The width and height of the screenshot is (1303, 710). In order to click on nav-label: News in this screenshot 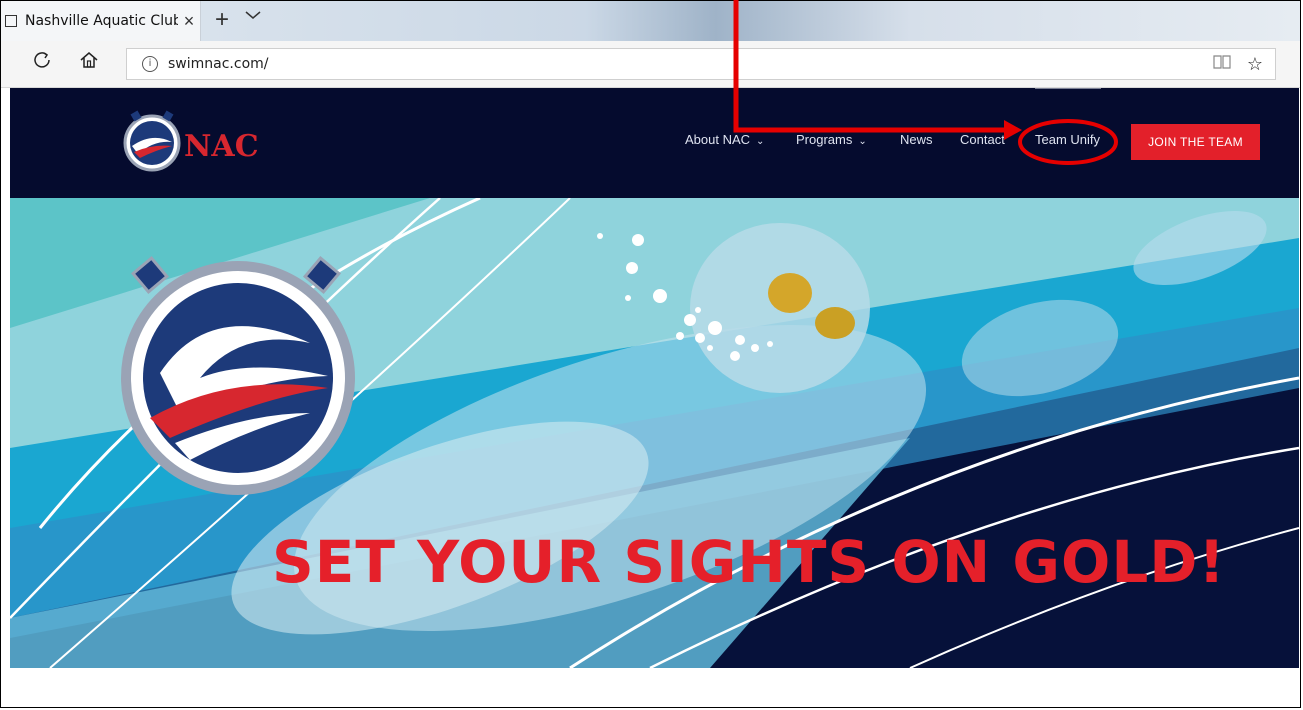, I will do `click(916, 139)`.